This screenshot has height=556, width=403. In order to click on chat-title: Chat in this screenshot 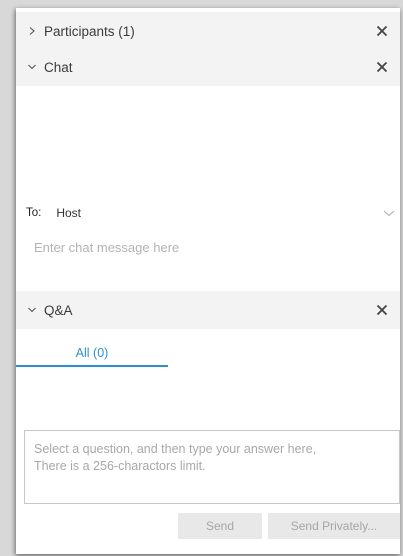, I will do `click(58, 67)`.